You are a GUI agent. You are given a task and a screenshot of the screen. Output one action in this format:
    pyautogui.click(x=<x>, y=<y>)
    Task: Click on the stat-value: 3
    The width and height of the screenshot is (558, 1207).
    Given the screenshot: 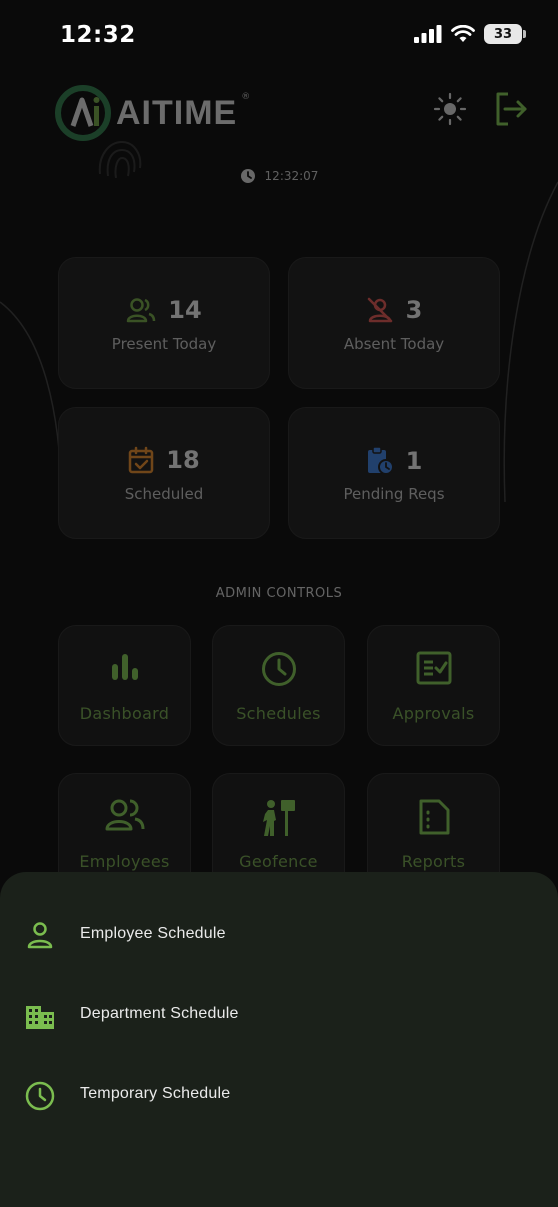 What is the action you would take?
    pyautogui.click(x=414, y=310)
    